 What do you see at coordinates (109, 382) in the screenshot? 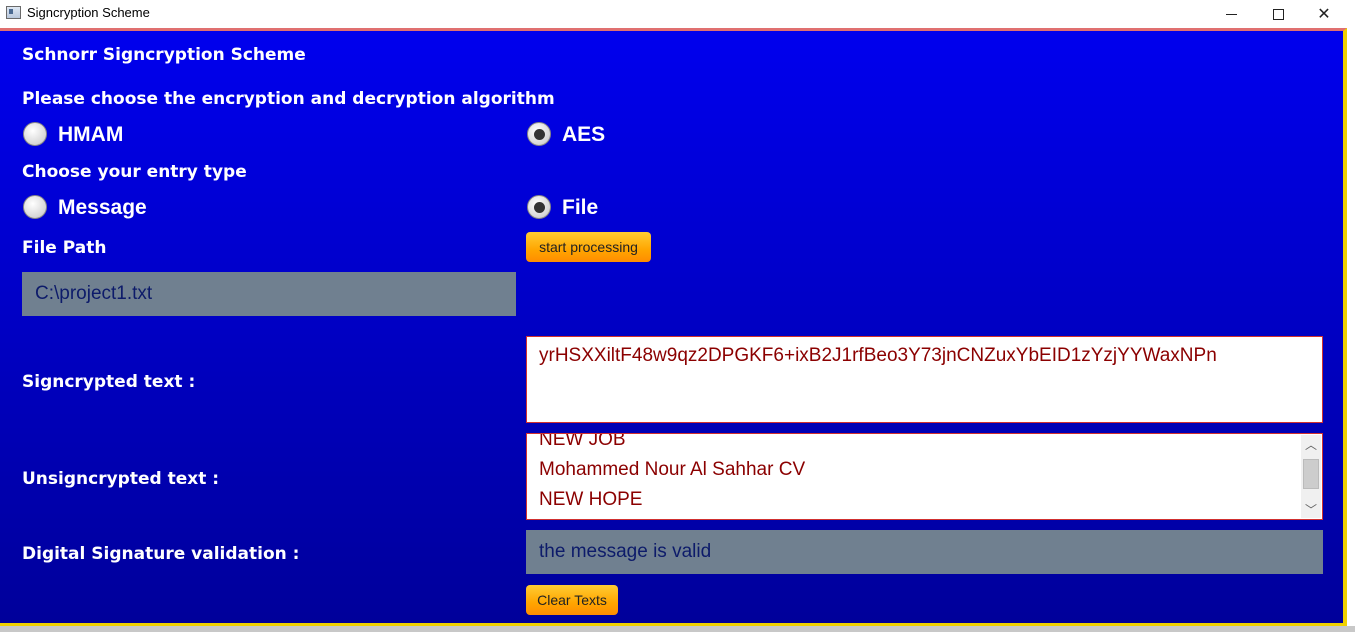
I see `signcrypted-label: Signcrypted text :` at bounding box center [109, 382].